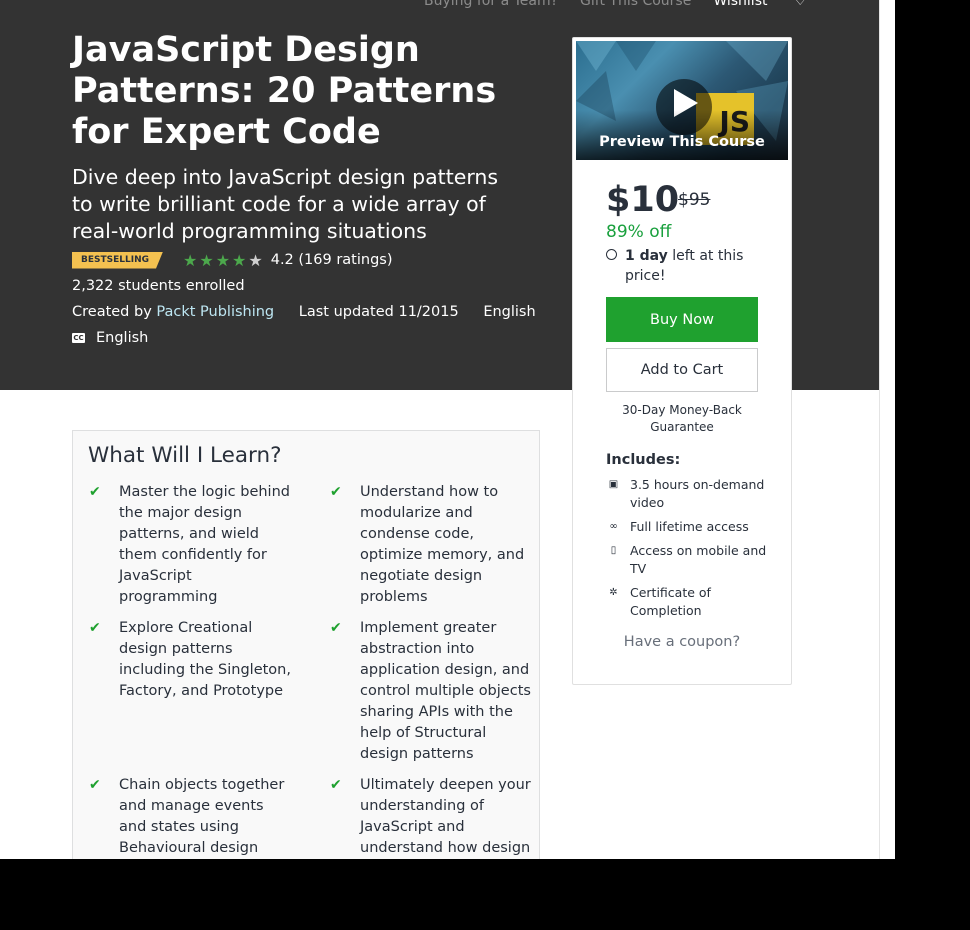 The width and height of the screenshot is (970, 930). Describe the element at coordinates (639, 232) in the screenshot. I see `discount-text: 89% off` at that location.